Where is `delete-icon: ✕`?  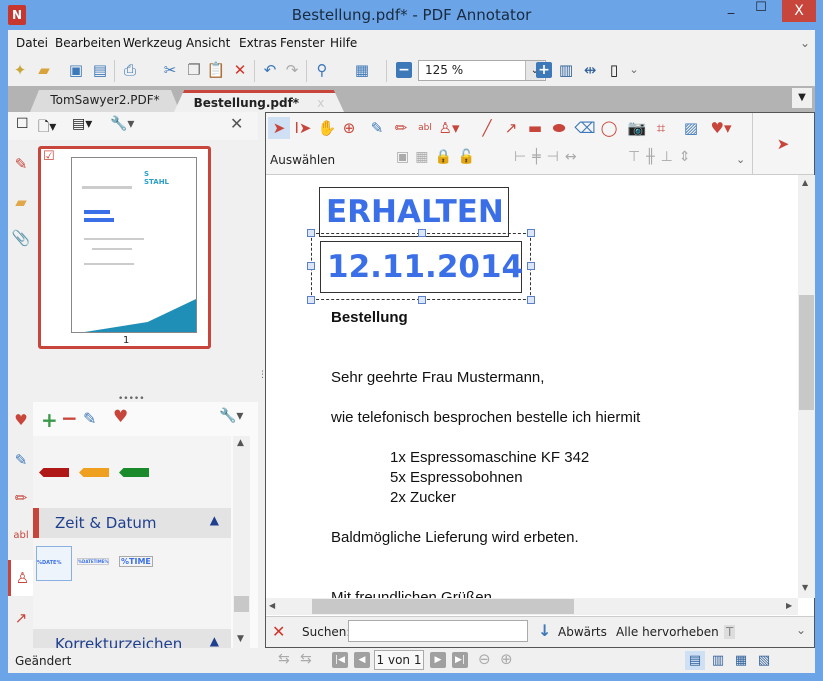
delete-icon: ✕ is located at coordinates (240, 70).